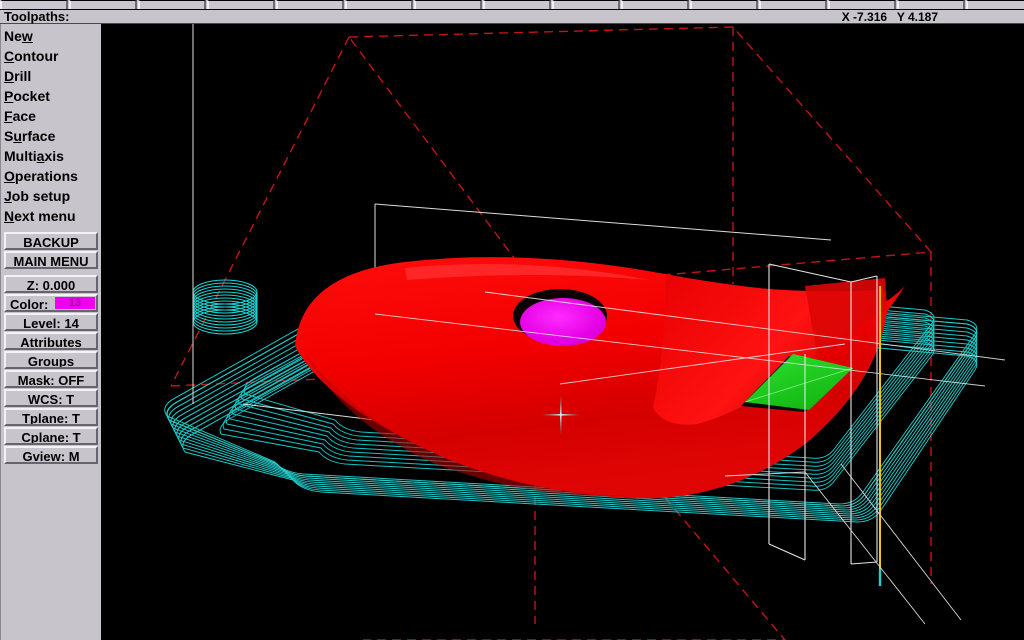 The image size is (1024, 640). I want to click on menu-mnemonic: u, so click(17, 136).